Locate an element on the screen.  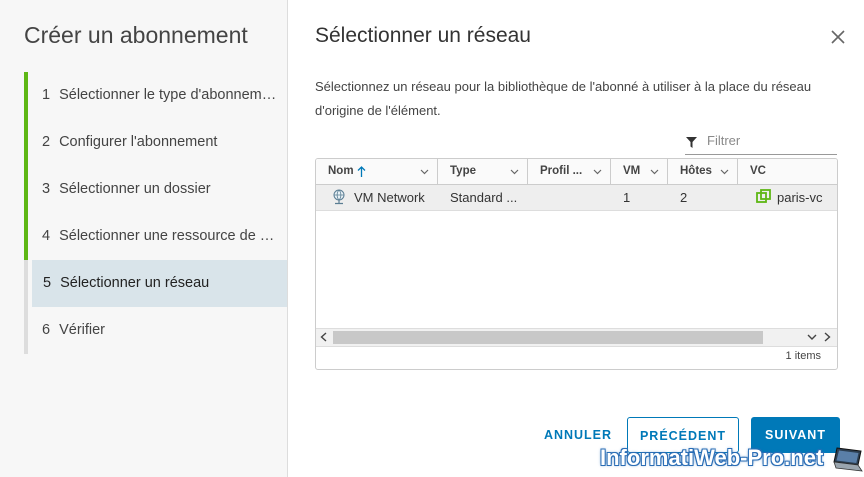
step-number: 4 is located at coordinates (46, 236).